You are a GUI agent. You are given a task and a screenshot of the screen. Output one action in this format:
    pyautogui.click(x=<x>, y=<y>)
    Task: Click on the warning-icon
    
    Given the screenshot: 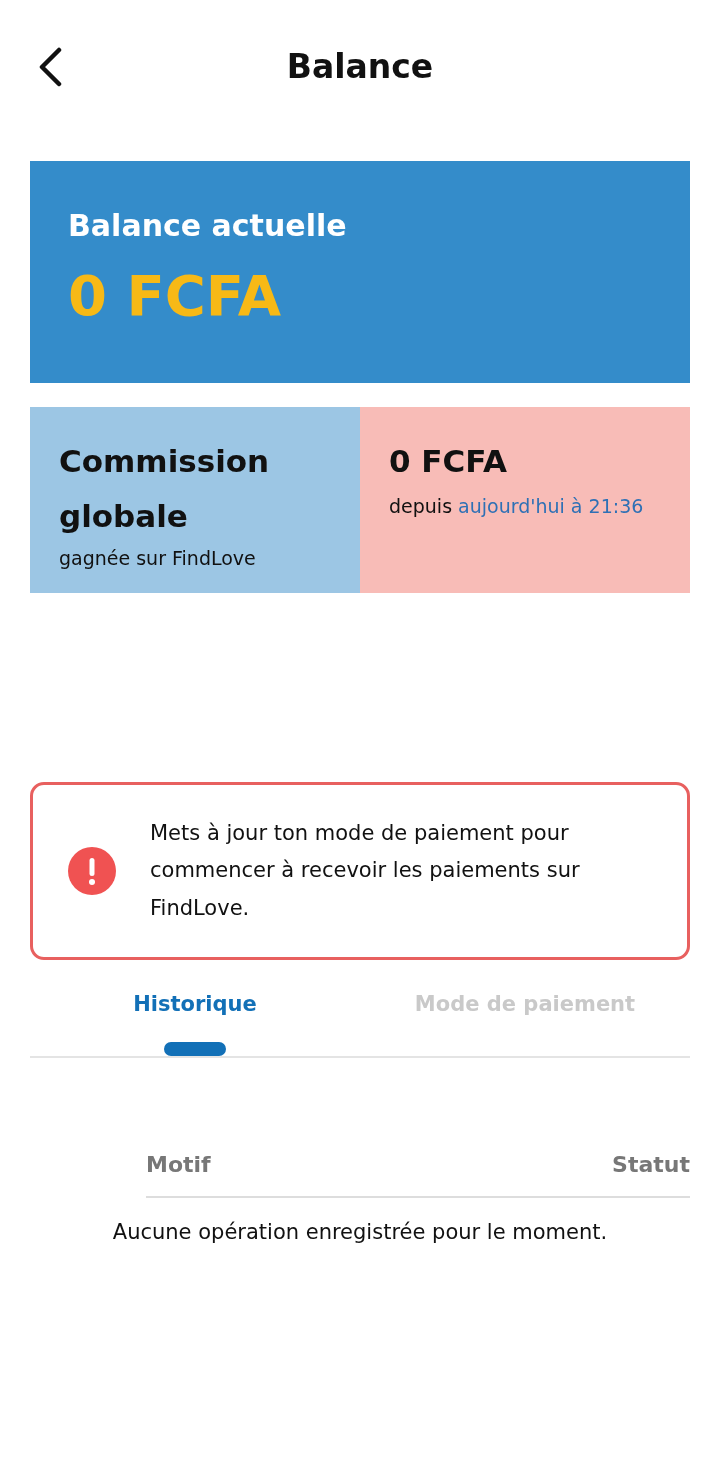 What is the action you would take?
    pyautogui.click(x=92, y=871)
    